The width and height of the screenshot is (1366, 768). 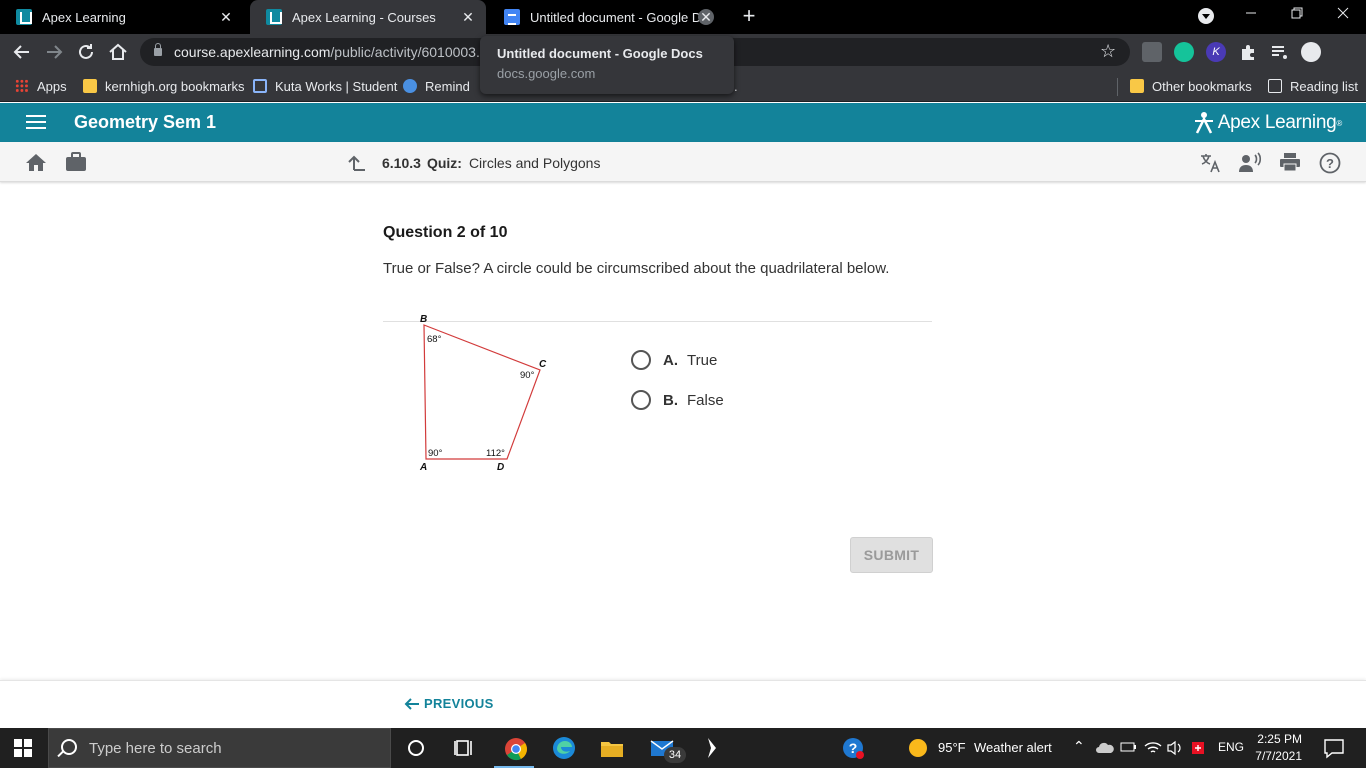 What do you see at coordinates (736, 86) in the screenshot?
I see `bookmark-overflow-text: .` at bounding box center [736, 86].